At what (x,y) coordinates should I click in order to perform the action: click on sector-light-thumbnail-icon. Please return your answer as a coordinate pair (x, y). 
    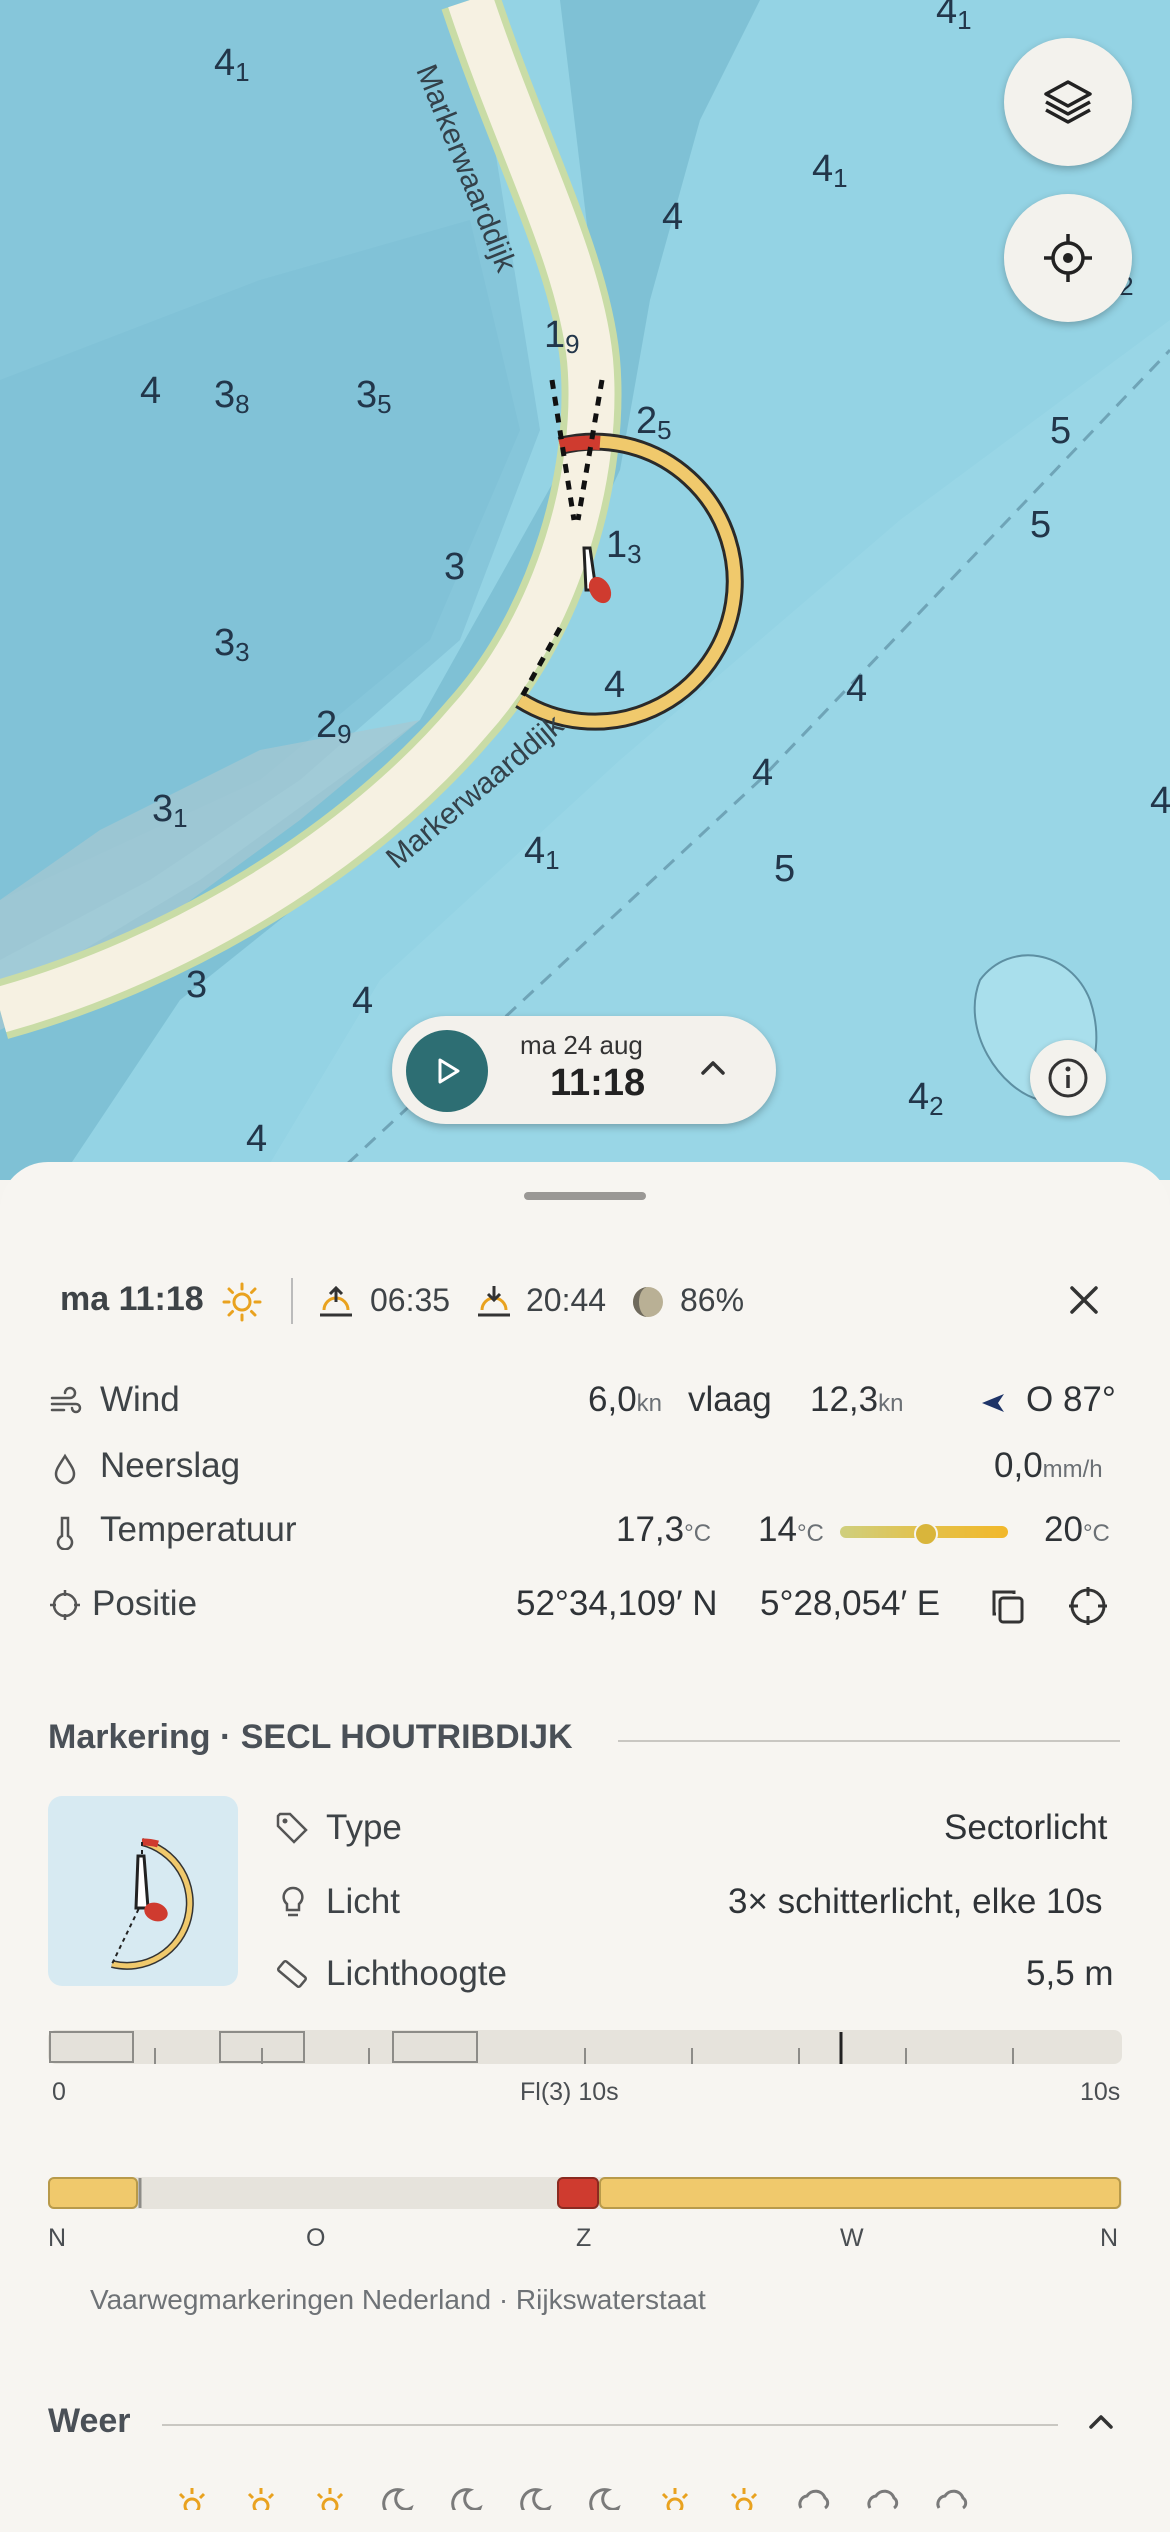
    Looking at the image, I should click on (152, 1904).